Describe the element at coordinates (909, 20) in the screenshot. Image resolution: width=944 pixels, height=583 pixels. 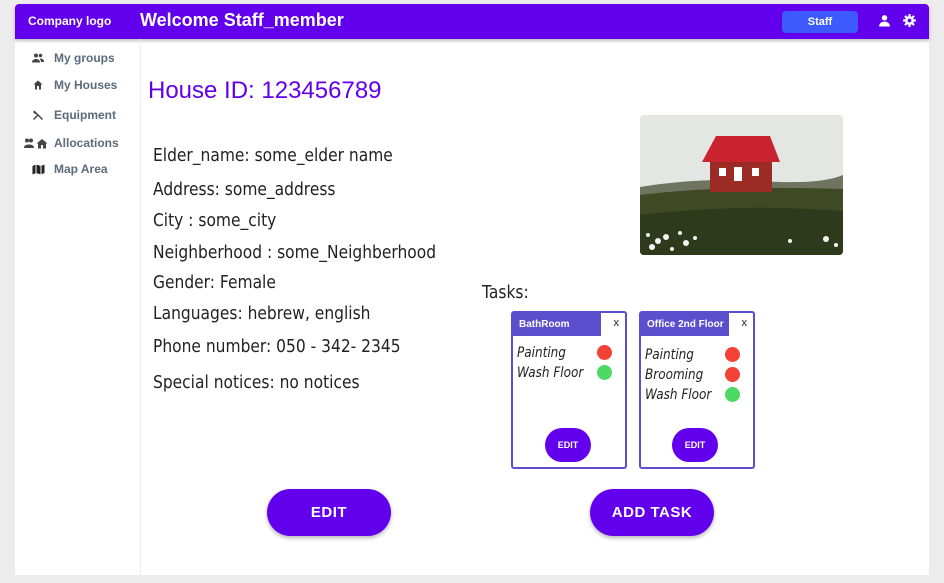
I see `gear-icon` at that location.